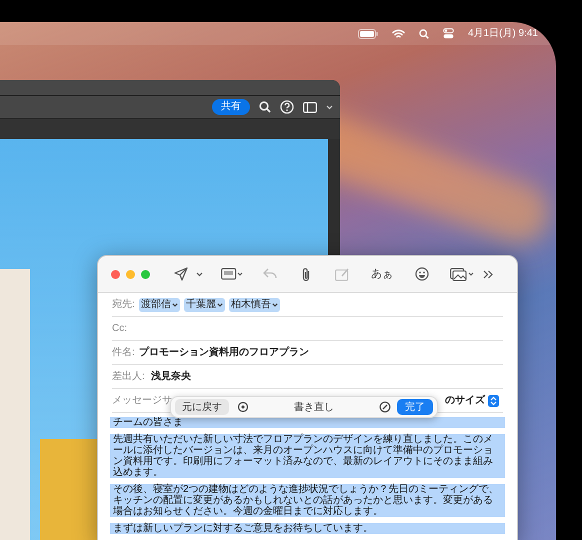 This screenshot has height=540, width=582. Describe the element at coordinates (503, 34) in the screenshot. I see `menu-bar-clock: 4月1日(月) 9:41` at that location.